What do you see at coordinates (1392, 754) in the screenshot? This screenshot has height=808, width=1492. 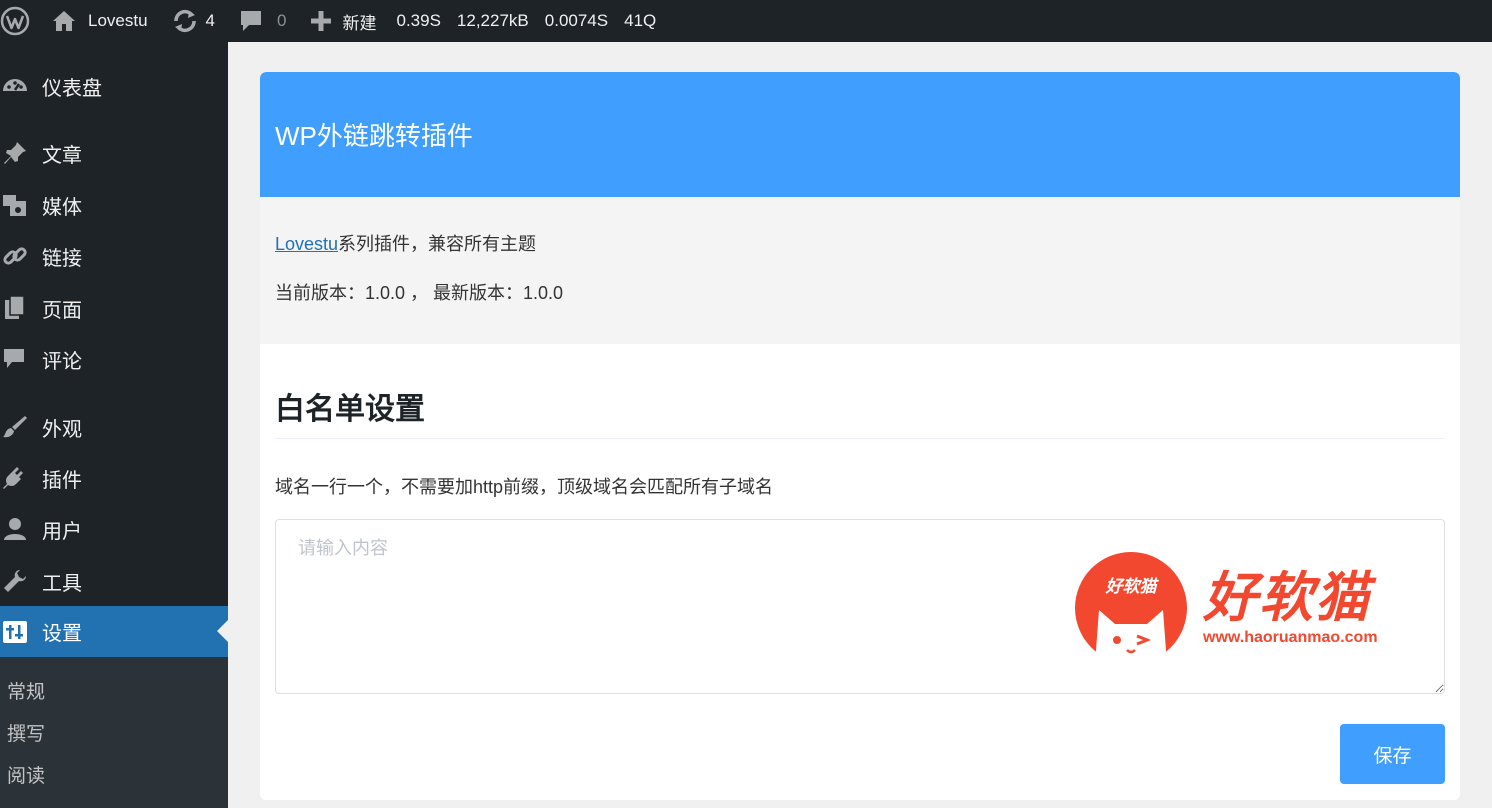 I see `save-button: 保存` at bounding box center [1392, 754].